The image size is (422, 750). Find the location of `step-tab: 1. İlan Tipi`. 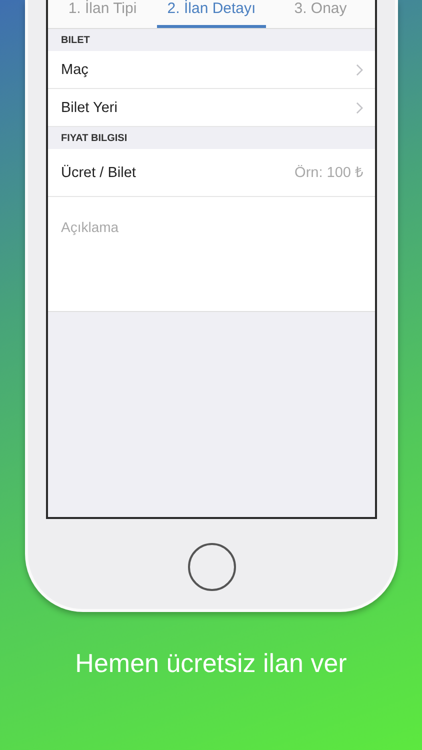

step-tab: 1. İlan Tipi is located at coordinates (102, 14).